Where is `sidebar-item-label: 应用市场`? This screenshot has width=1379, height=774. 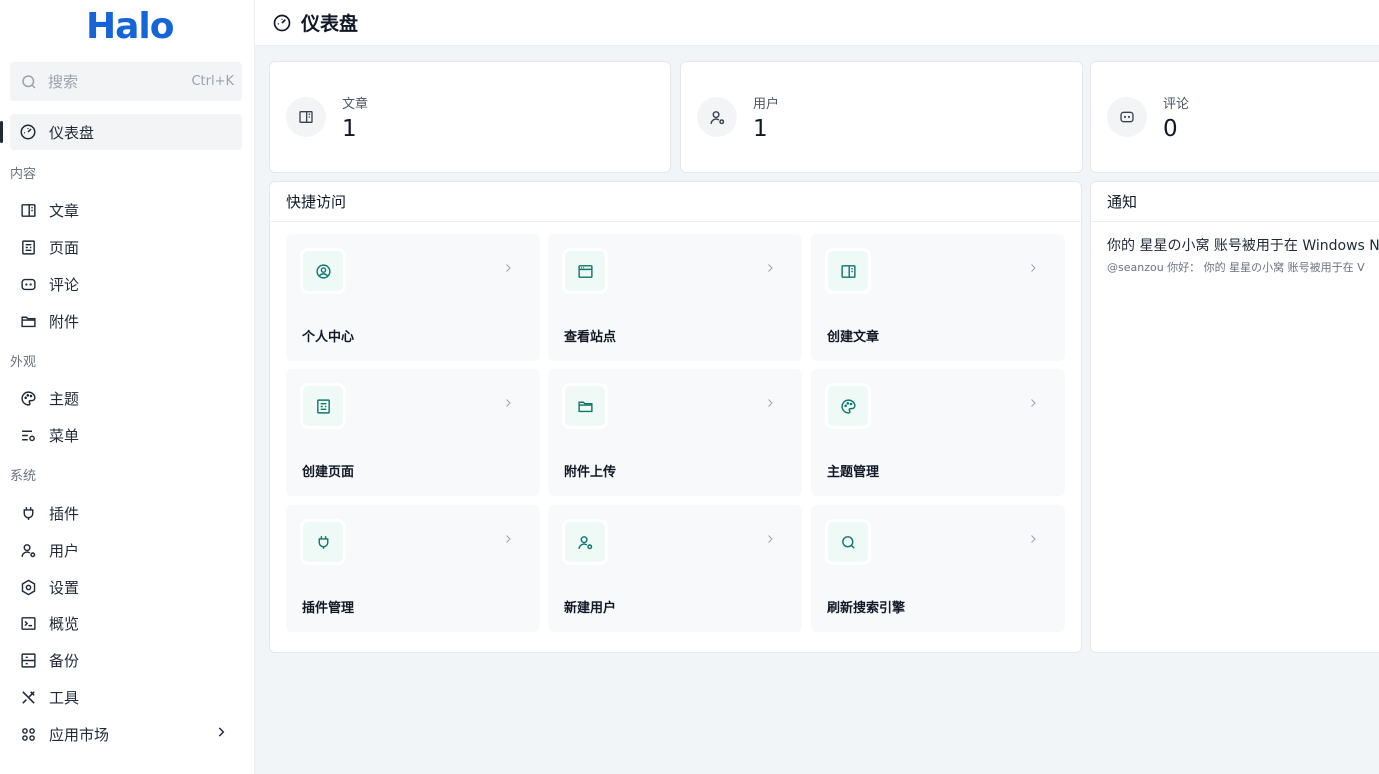 sidebar-item-label: 应用市场 is located at coordinates (79, 734).